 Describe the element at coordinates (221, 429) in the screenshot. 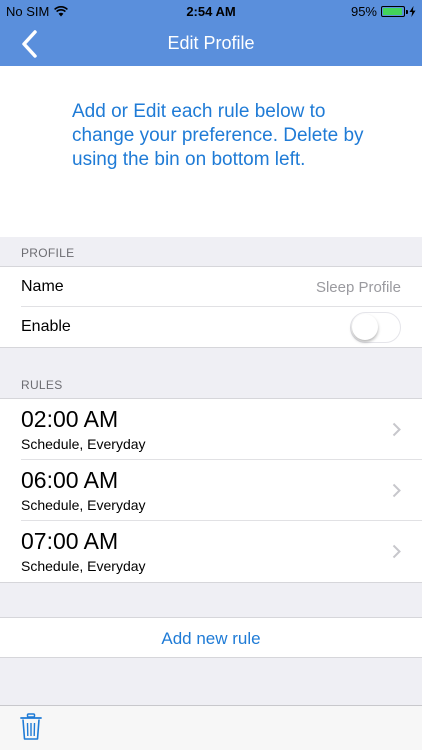

I see `rule-row: 02:00 AM Schedule, Everyday` at that location.